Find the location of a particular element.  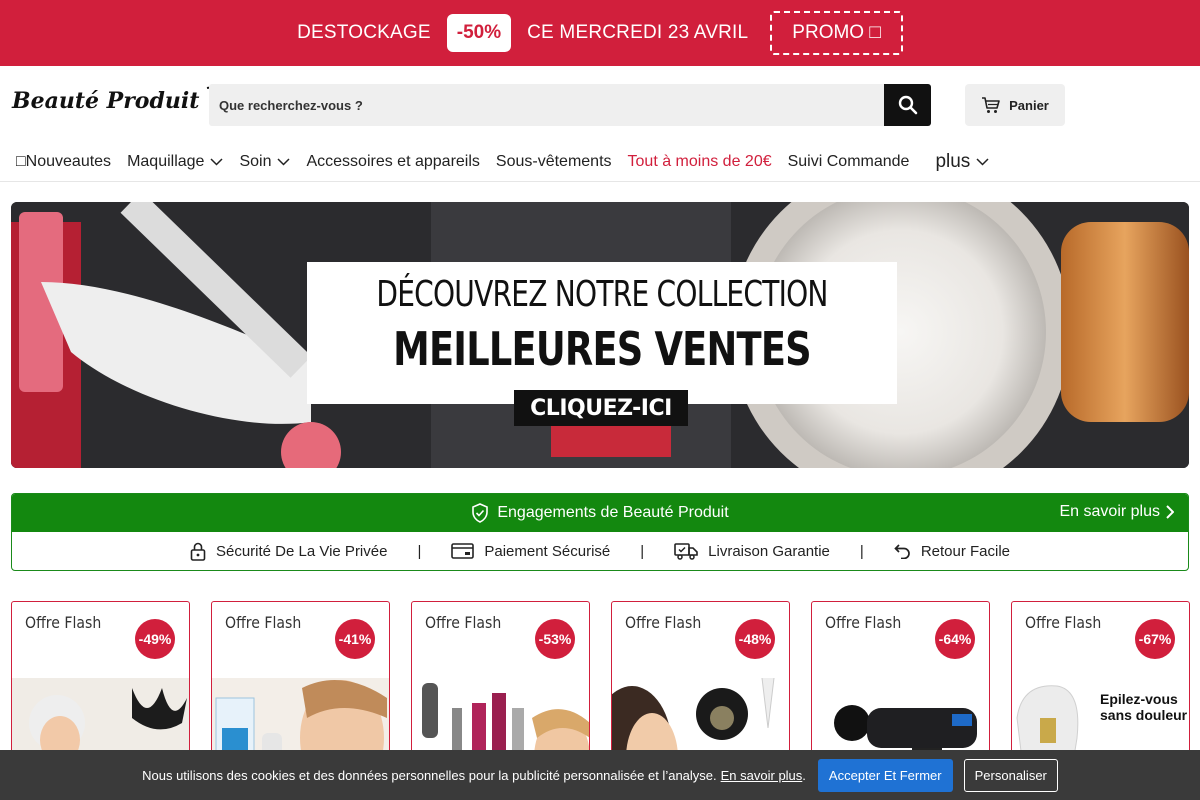

discount-badge: -53% is located at coordinates (555, 639).